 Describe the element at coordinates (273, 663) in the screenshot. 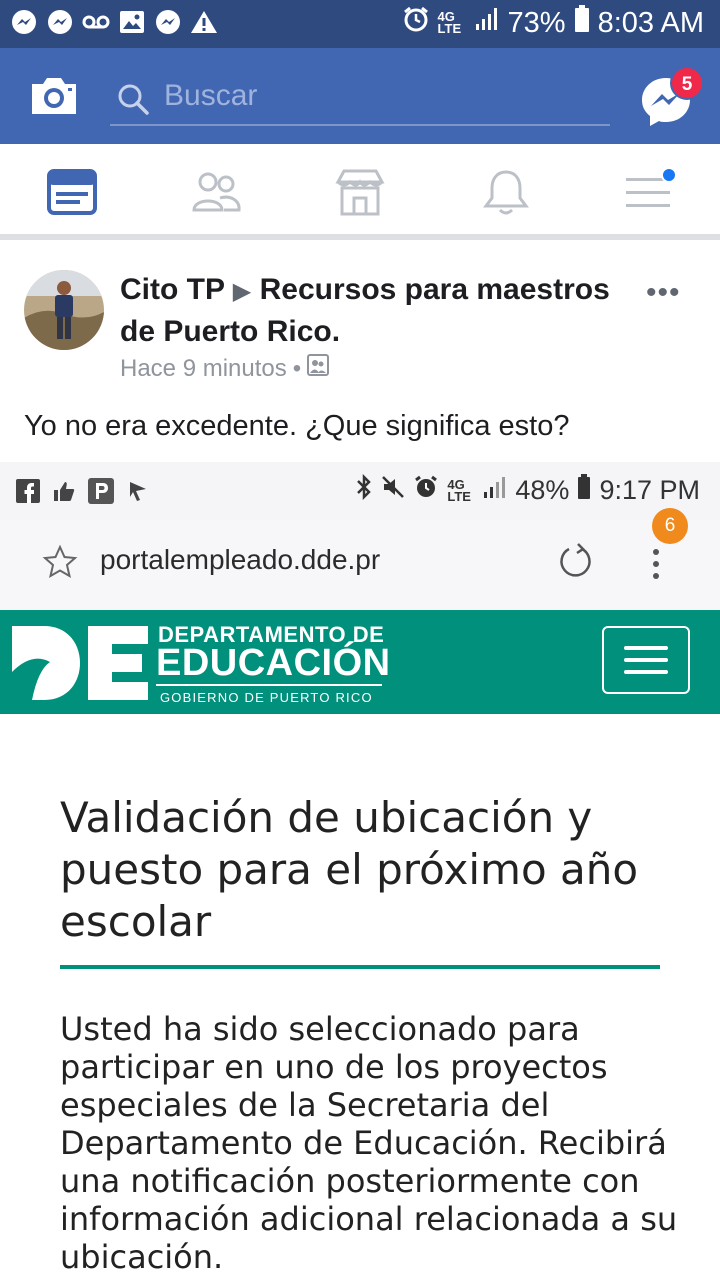

I see `header-line-2: EDUCACIÓN` at that location.